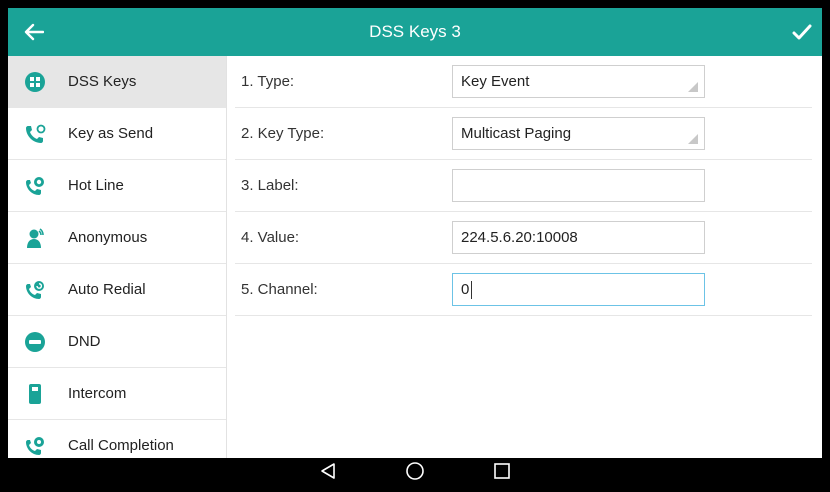 The image size is (830, 492). Describe the element at coordinates (279, 289) in the screenshot. I see `channel-label: 5. Channel:` at that location.